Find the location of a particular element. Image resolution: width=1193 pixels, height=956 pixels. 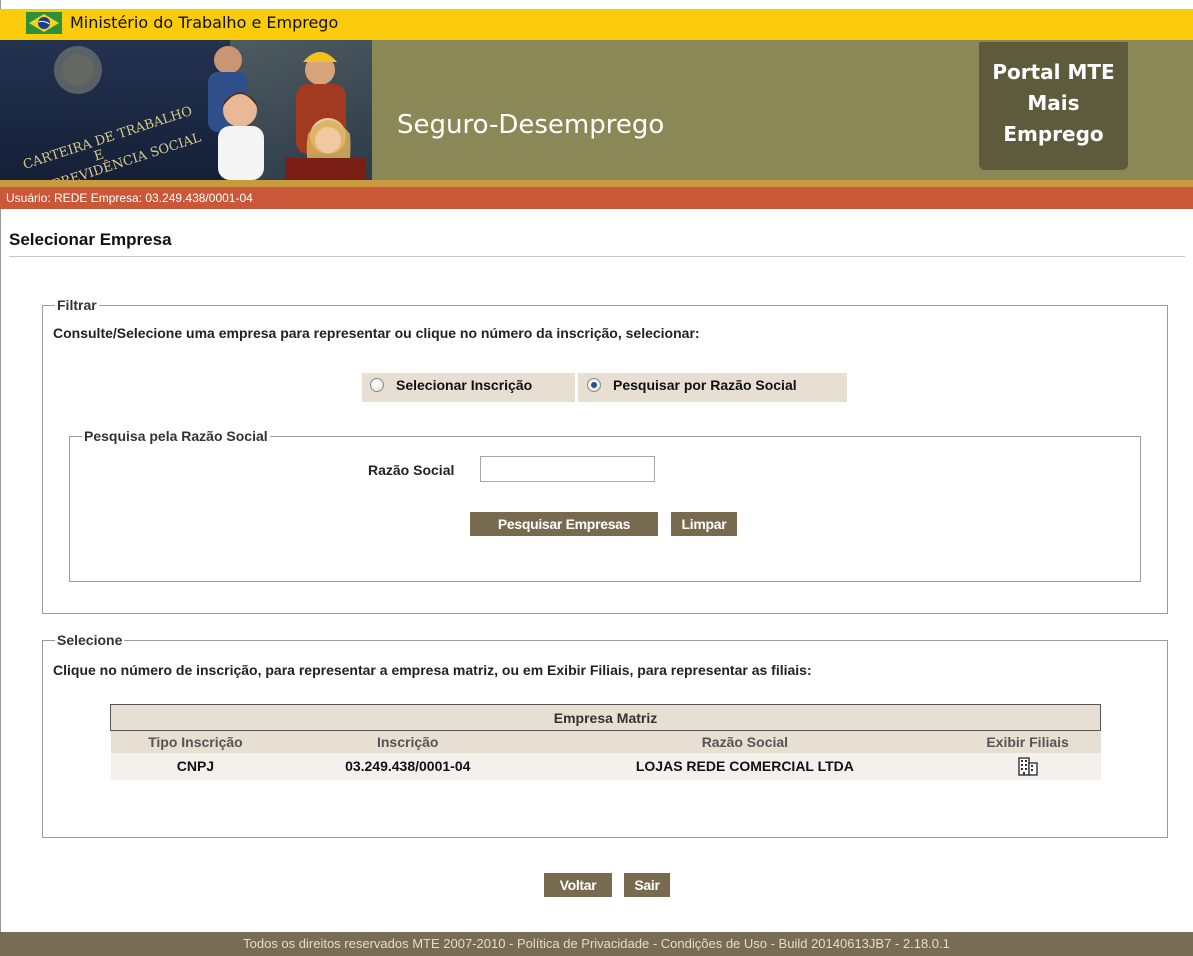

system-title: Seguro-Desemprego is located at coordinates (531, 125).